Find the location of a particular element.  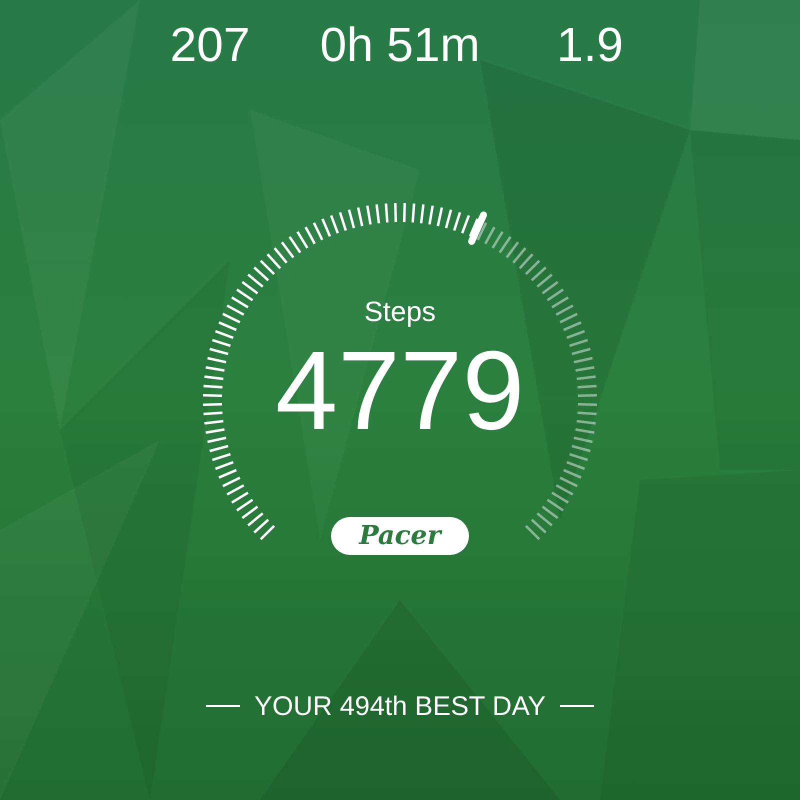

best-day-text: YOUR 494th BEST DAY is located at coordinates (400, 706).